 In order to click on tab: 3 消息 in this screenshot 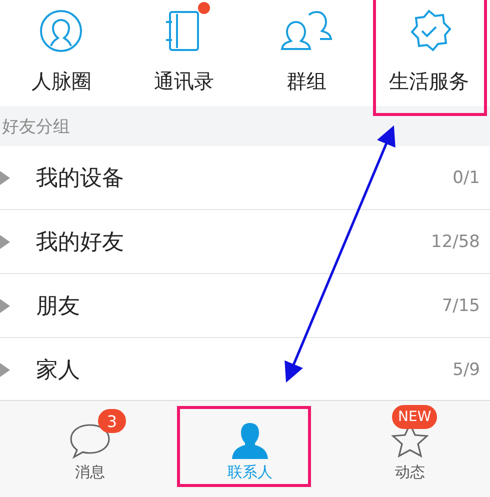, I will do `click(90, 449)`.